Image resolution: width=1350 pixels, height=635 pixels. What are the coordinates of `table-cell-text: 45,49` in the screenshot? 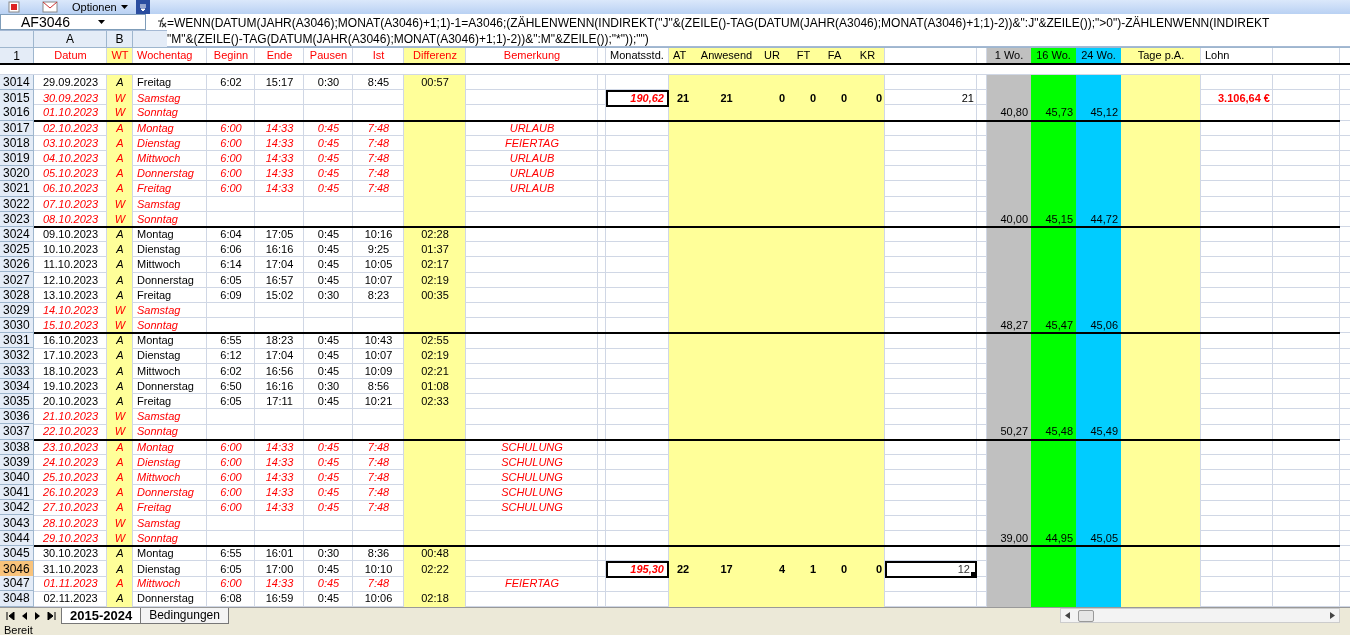 It's located at (1104, 432).